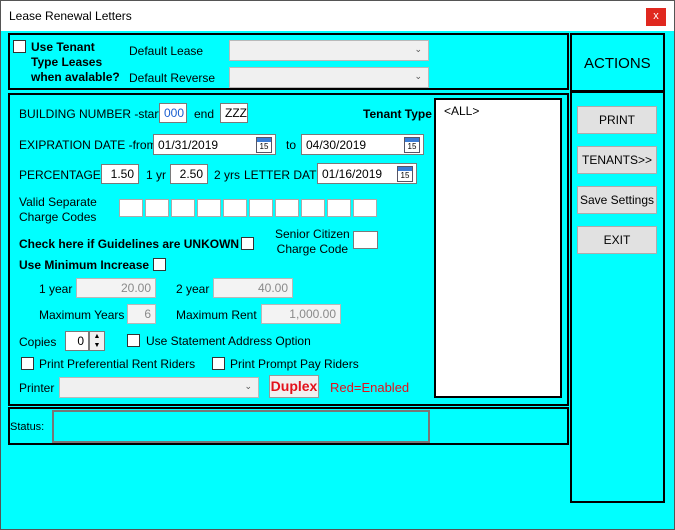 The width and height of the screenshot is (675, 530). I want to click on senior-citizen-label: Senior Citizen Charge Code, so click(312, 242).